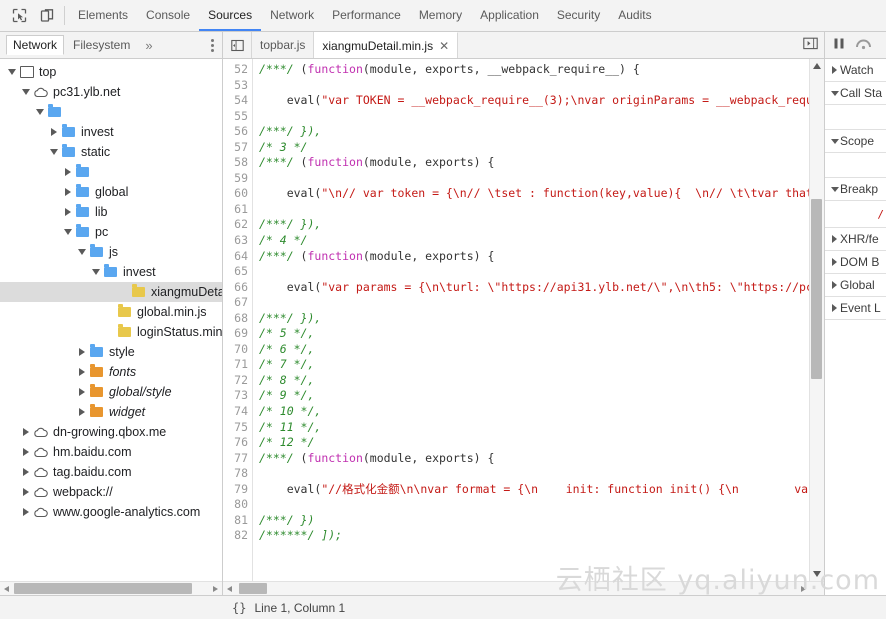 Image resolution: width=886 pixels, height=619 pixels. What do you see at coordinates (235, 86) in the screenshot?
I see `line-number: 53` at bounding box center [235, 86].